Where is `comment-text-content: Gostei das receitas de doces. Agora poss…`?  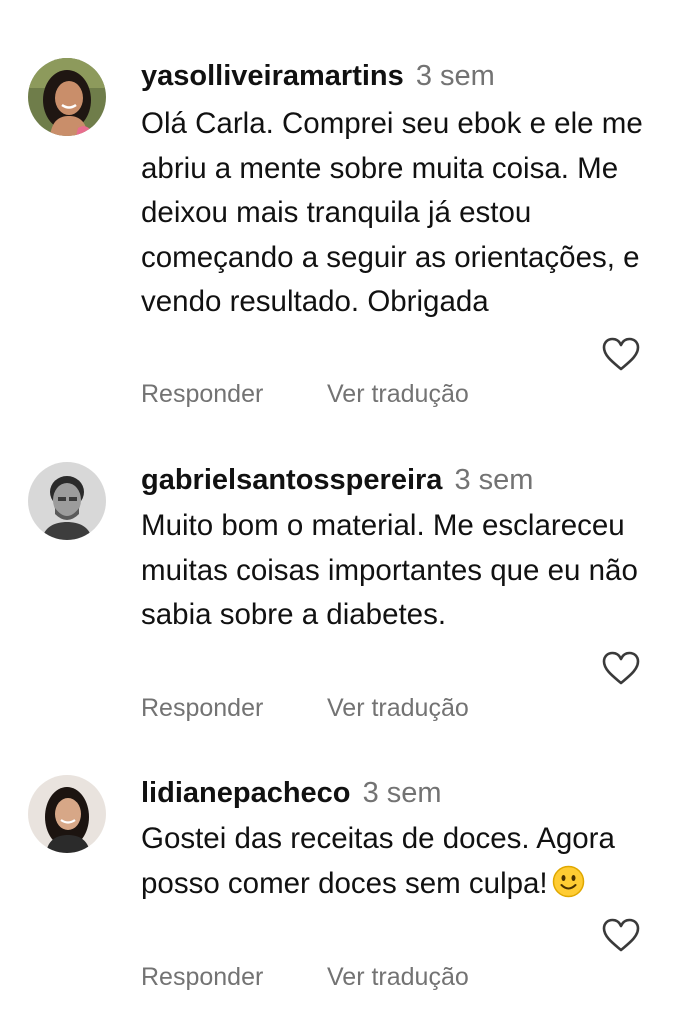 comment-text-content: Gostei das receitas de doces. Agora poss… is located at coordinates (378, 861).